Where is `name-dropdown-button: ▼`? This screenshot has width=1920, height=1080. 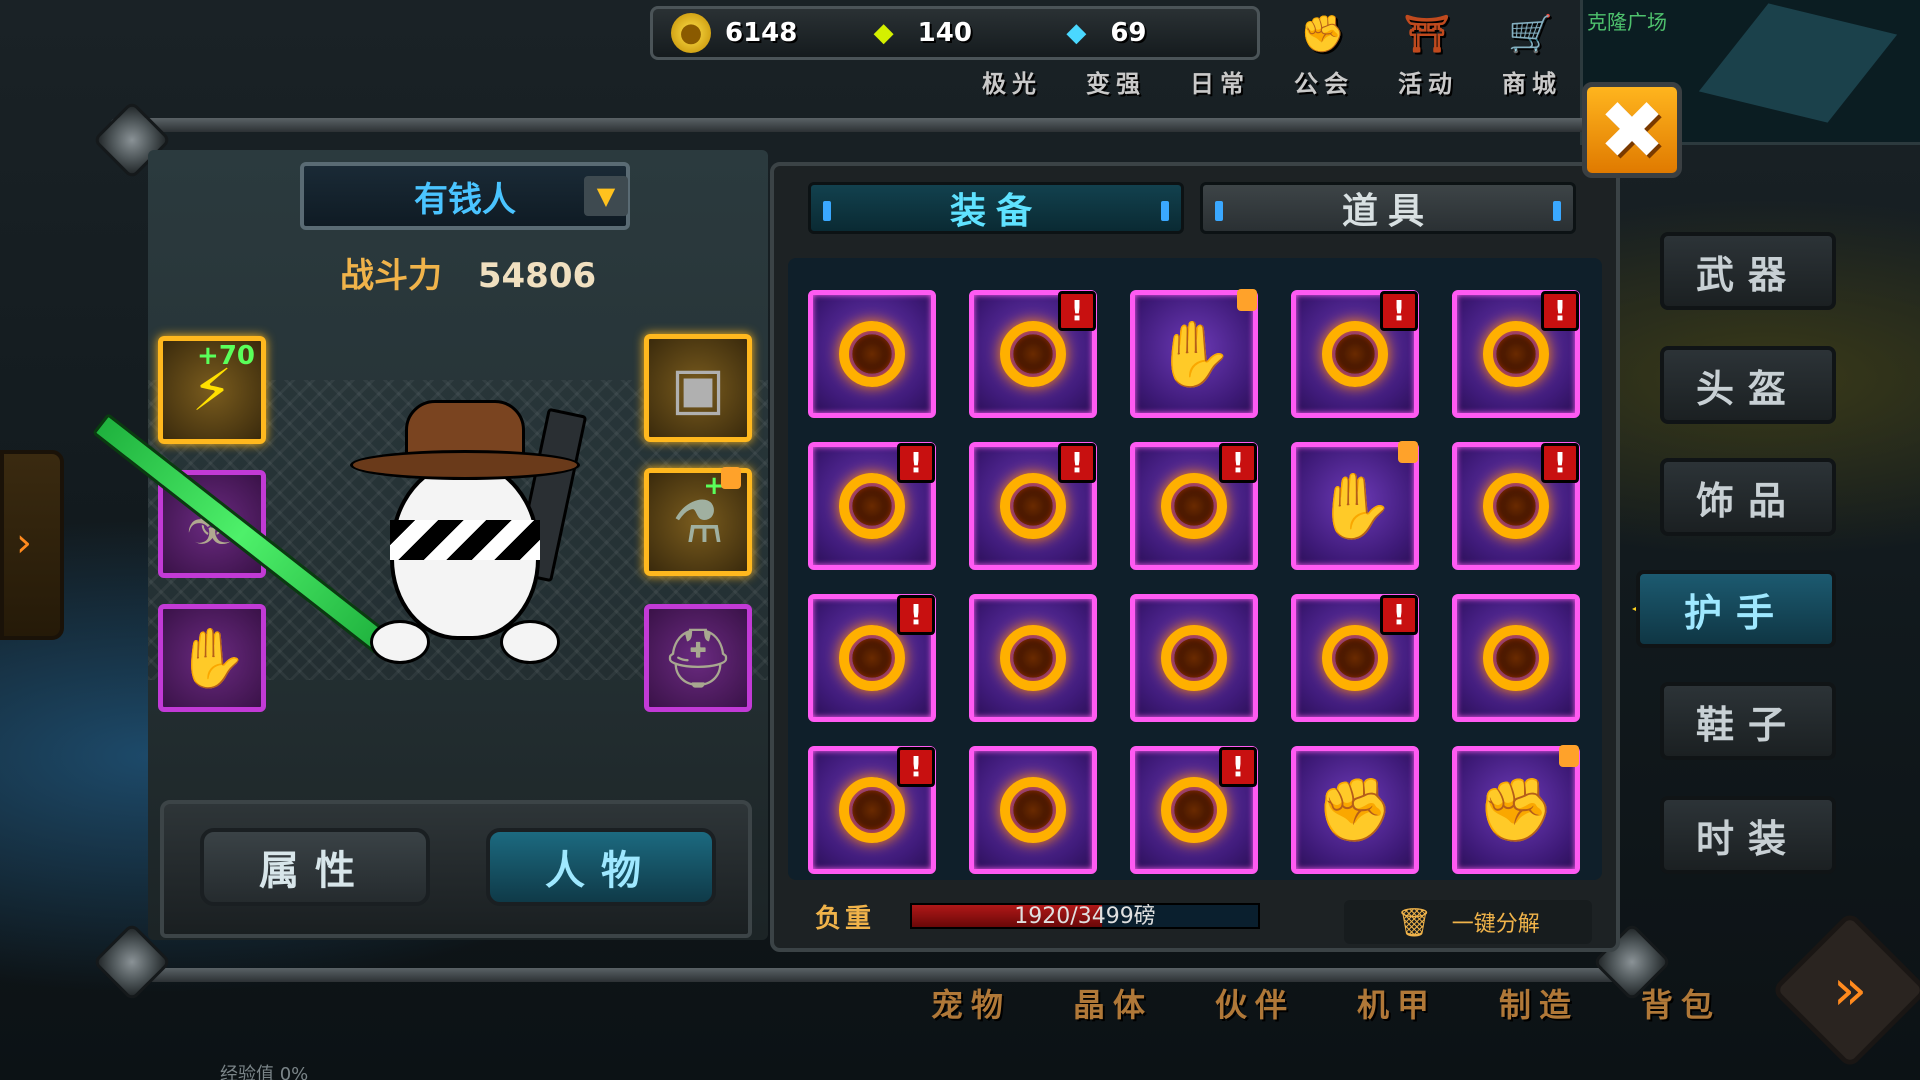 name-dropdown-button: ▼ is located at coordinates (606, 196).